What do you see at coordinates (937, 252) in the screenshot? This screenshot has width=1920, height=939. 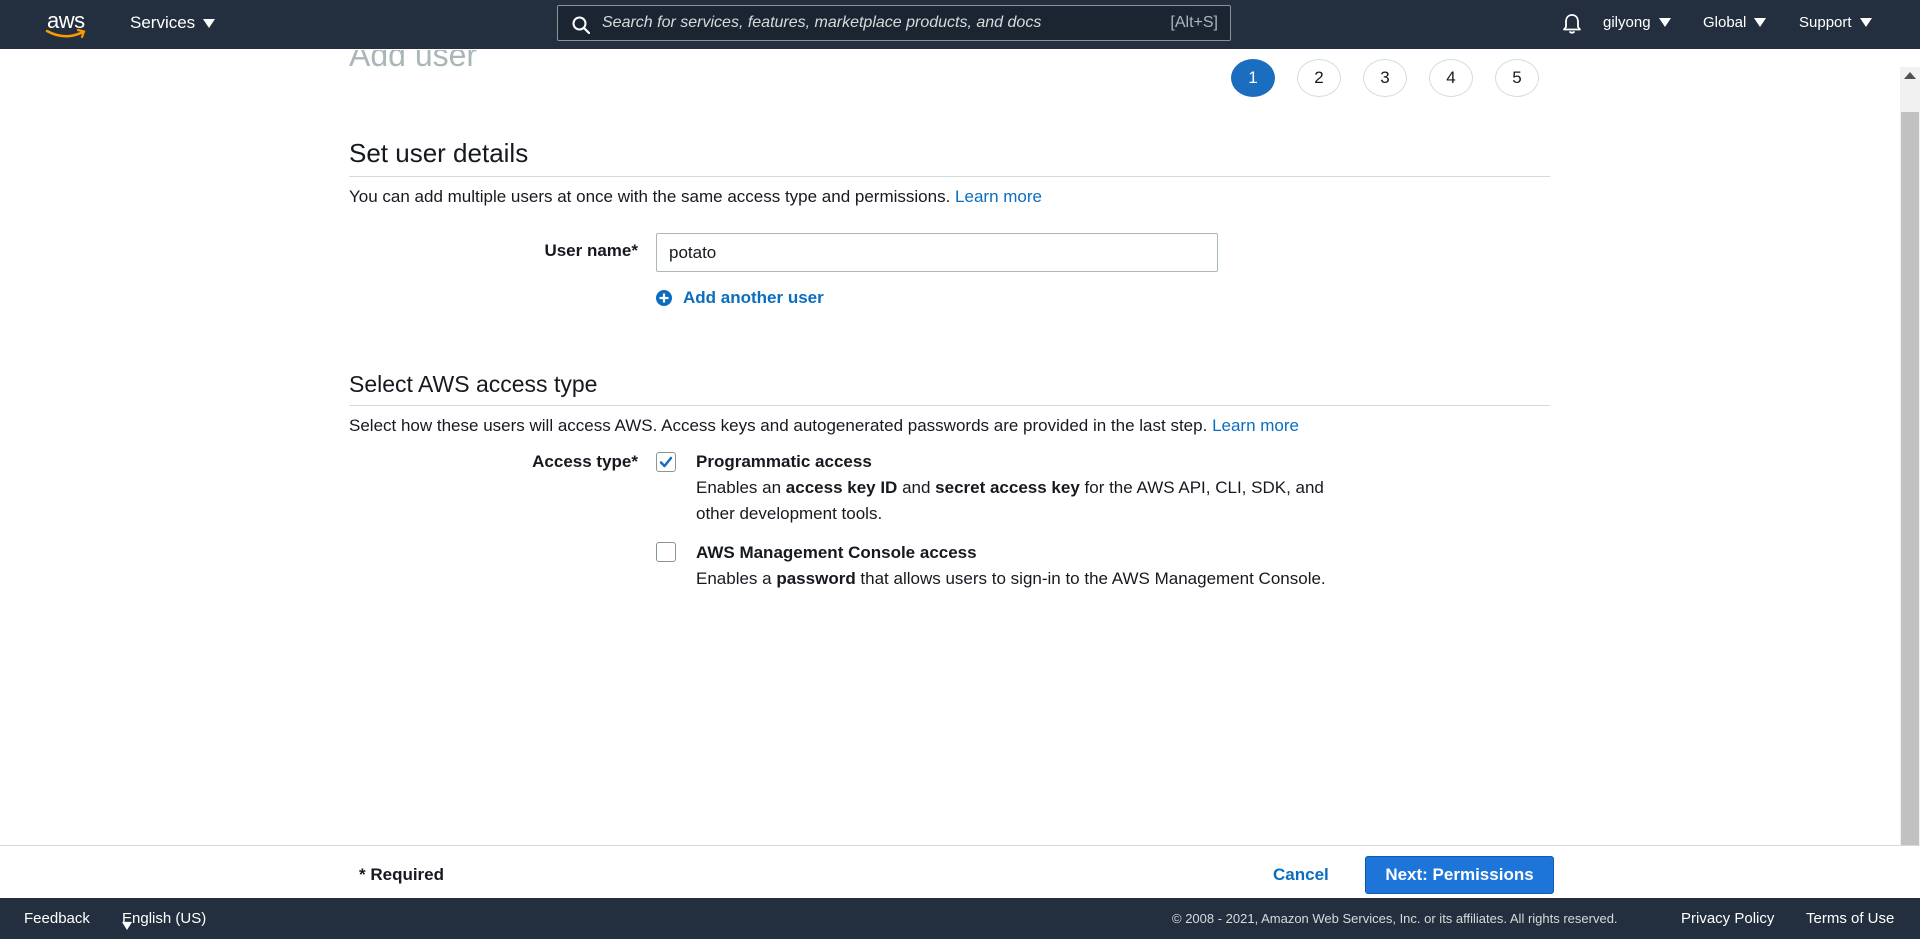 I see `username-input` at bounding box center [937, 252].